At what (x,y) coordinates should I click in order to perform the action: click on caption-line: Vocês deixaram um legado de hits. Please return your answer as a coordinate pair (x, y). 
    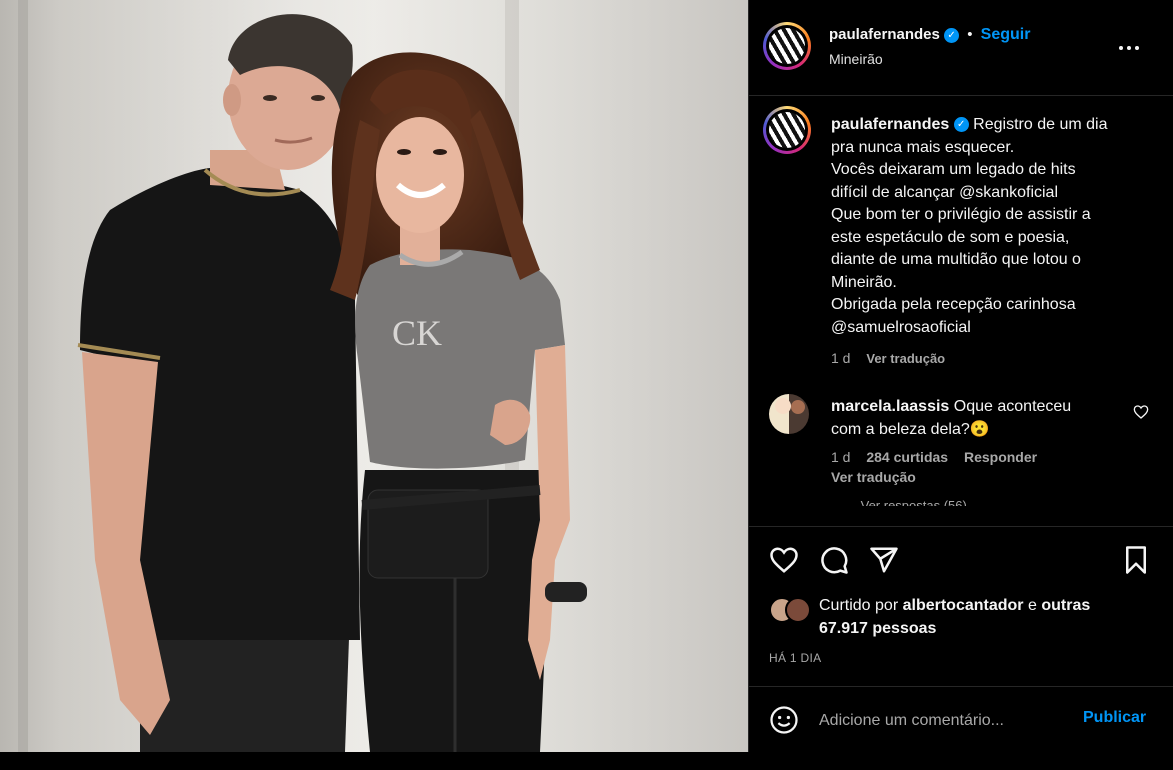
    Looking at the image, I should click on (953, 169).